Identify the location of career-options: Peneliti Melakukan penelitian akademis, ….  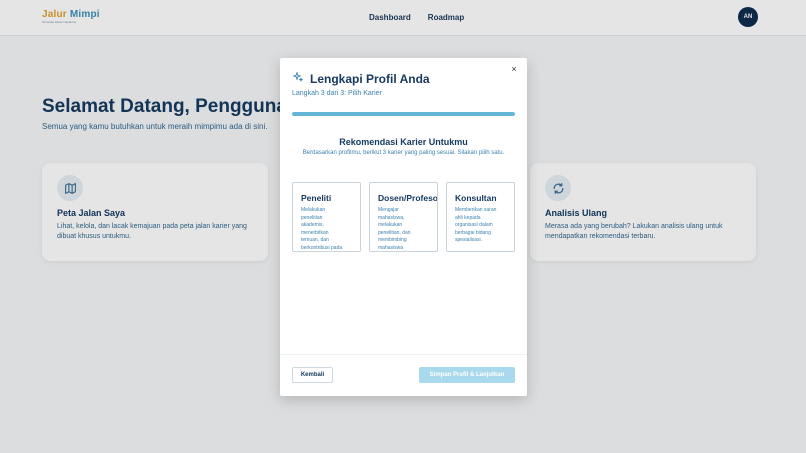
(403, 217).